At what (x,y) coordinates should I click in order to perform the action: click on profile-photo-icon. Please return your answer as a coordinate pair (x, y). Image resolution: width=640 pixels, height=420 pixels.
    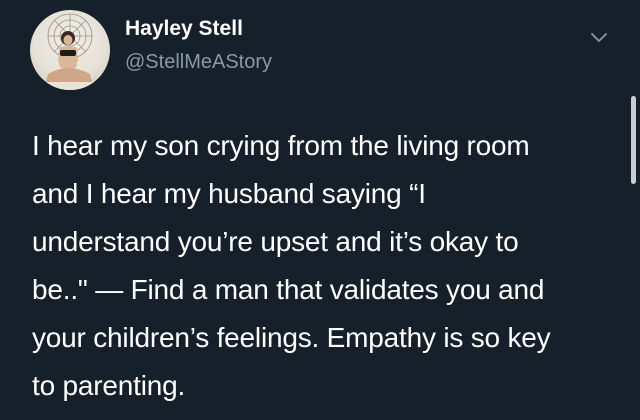
    Looking at the image, I should click on (70, 51).